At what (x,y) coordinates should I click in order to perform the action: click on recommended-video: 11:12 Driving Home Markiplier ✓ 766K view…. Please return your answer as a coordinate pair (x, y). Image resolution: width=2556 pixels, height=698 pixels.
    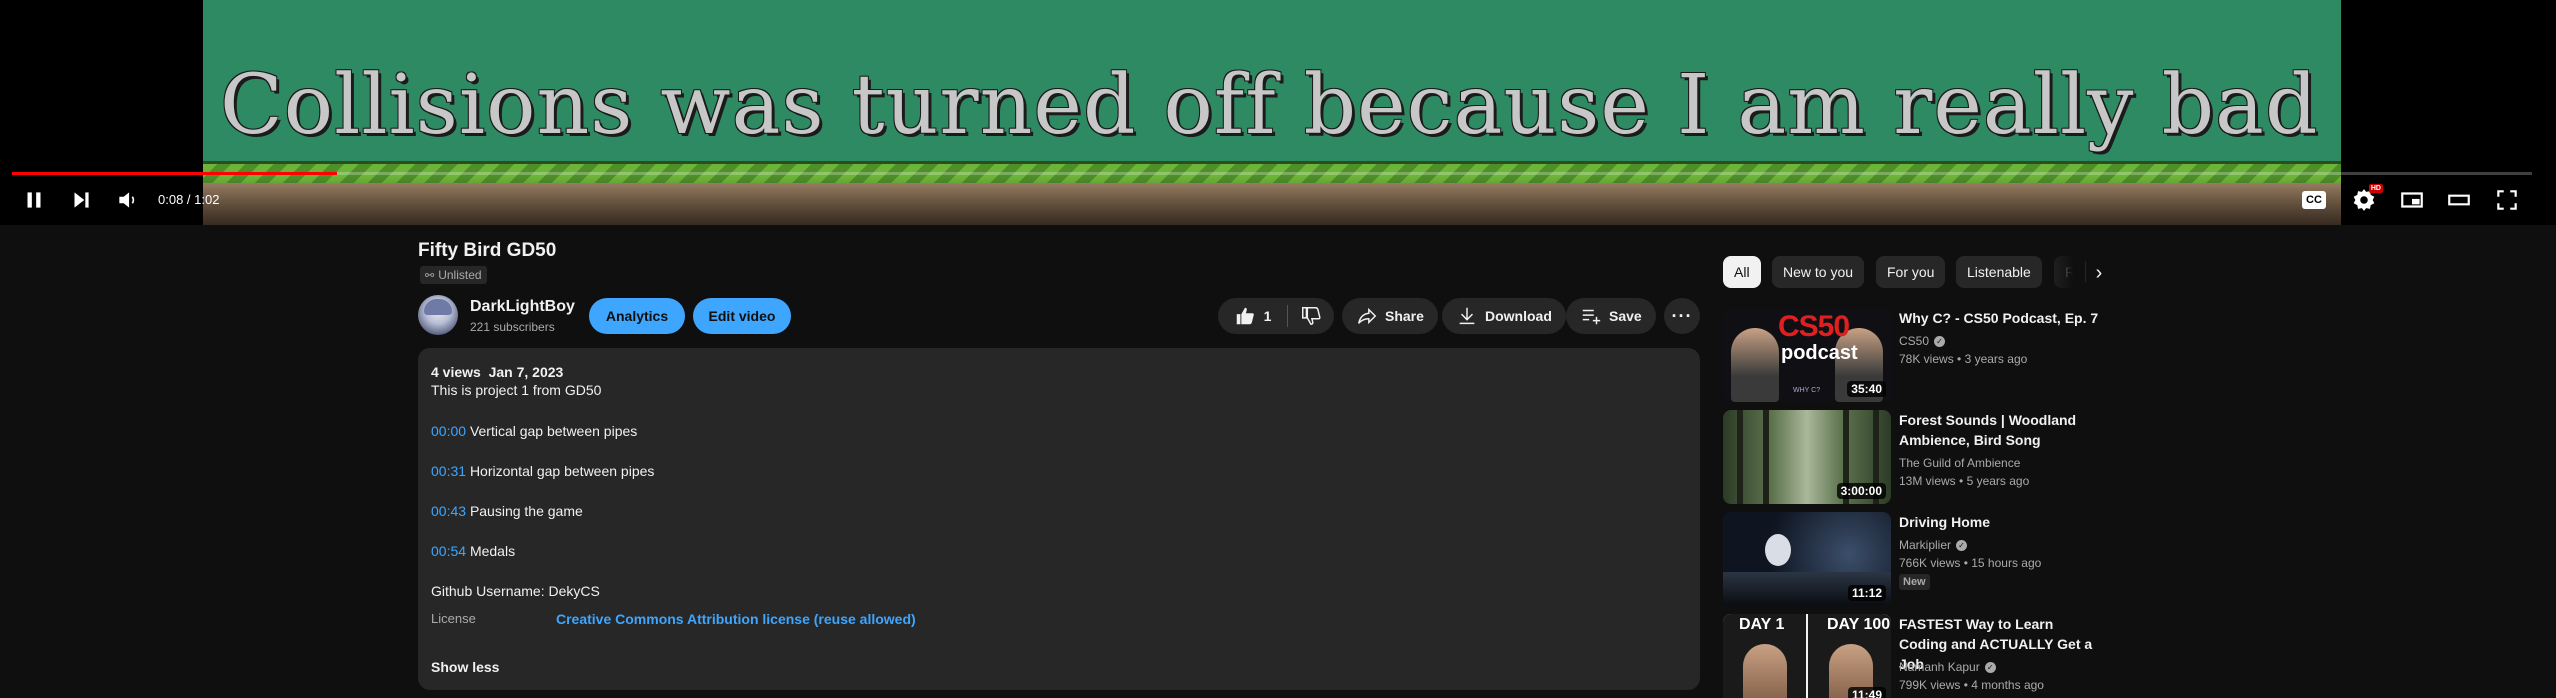
    Looking at the image, I should click on (1908, 560).